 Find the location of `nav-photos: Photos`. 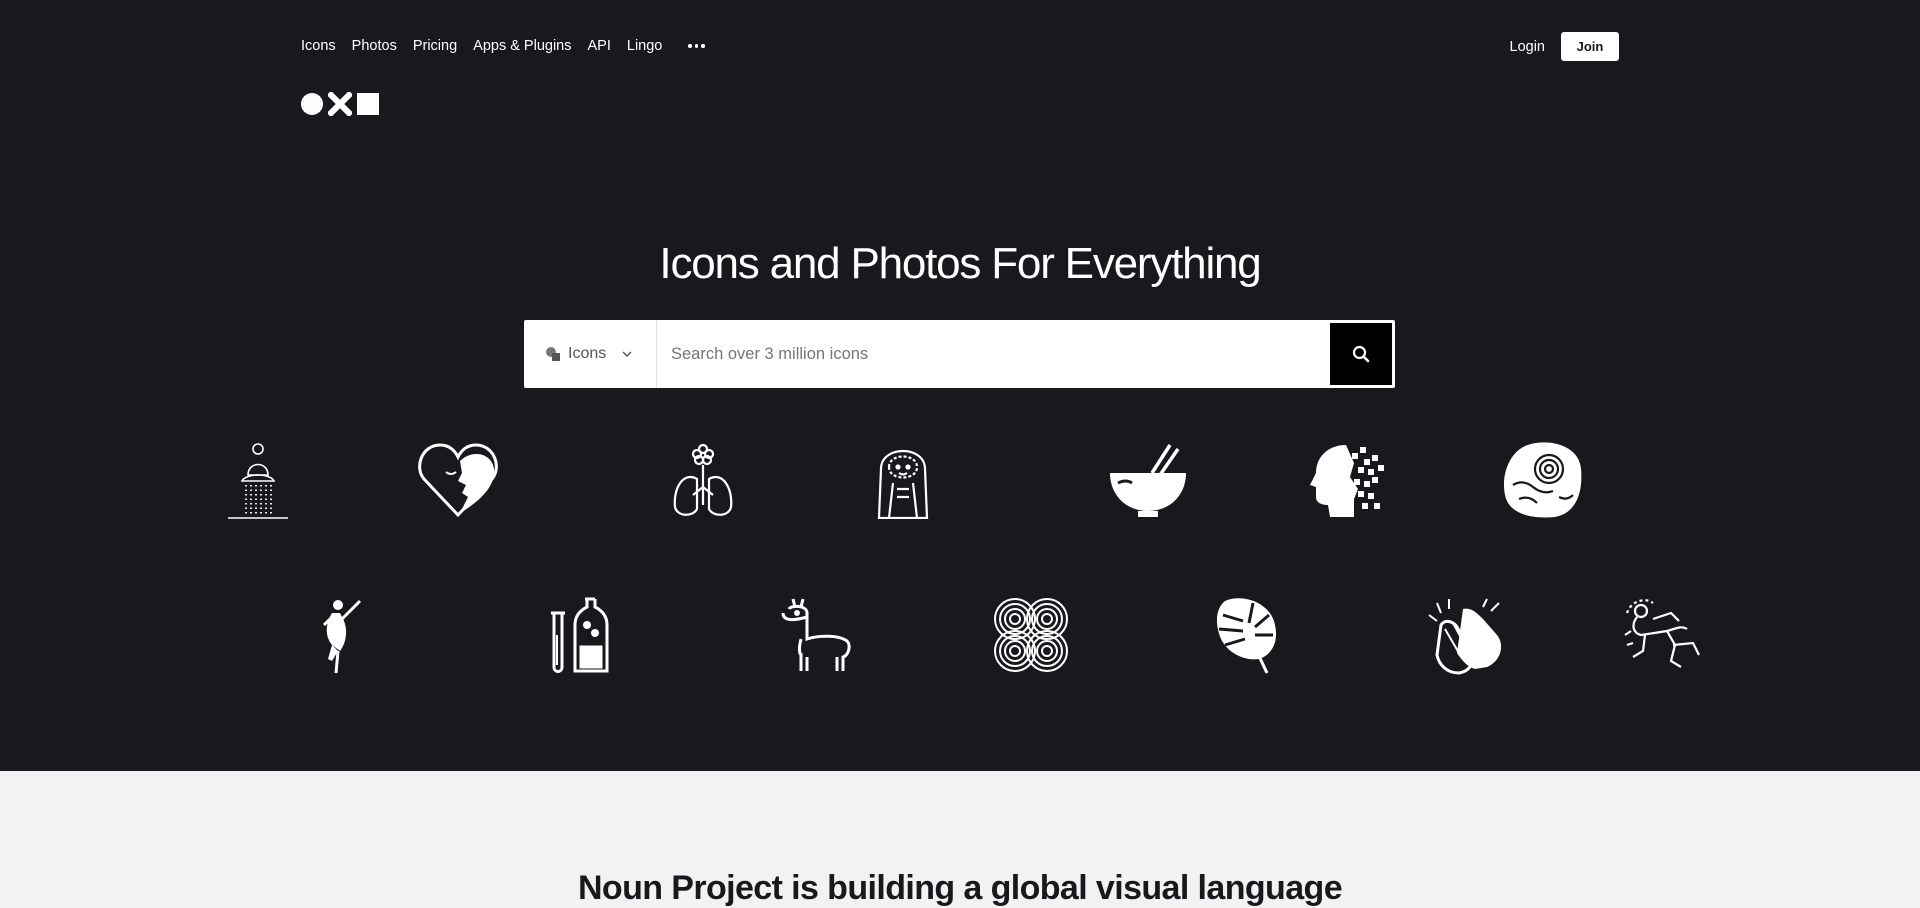

nav-photos: Photos is located at coordinates (374, 46).